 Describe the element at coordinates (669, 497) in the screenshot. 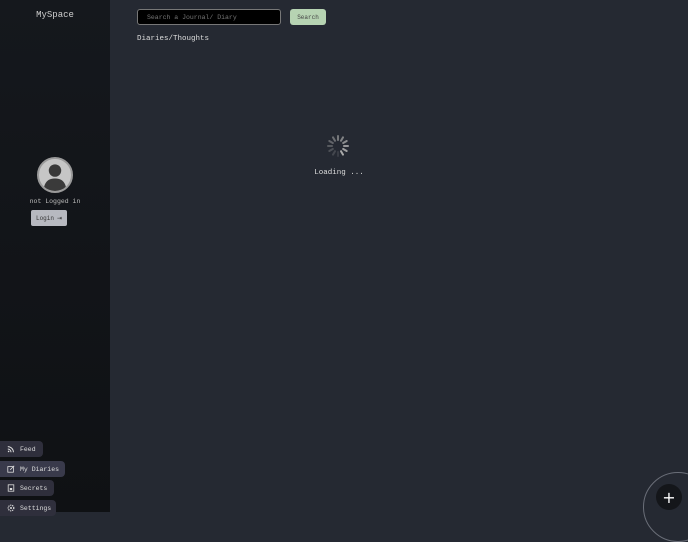

I see `add-entry-button: +` at that location.